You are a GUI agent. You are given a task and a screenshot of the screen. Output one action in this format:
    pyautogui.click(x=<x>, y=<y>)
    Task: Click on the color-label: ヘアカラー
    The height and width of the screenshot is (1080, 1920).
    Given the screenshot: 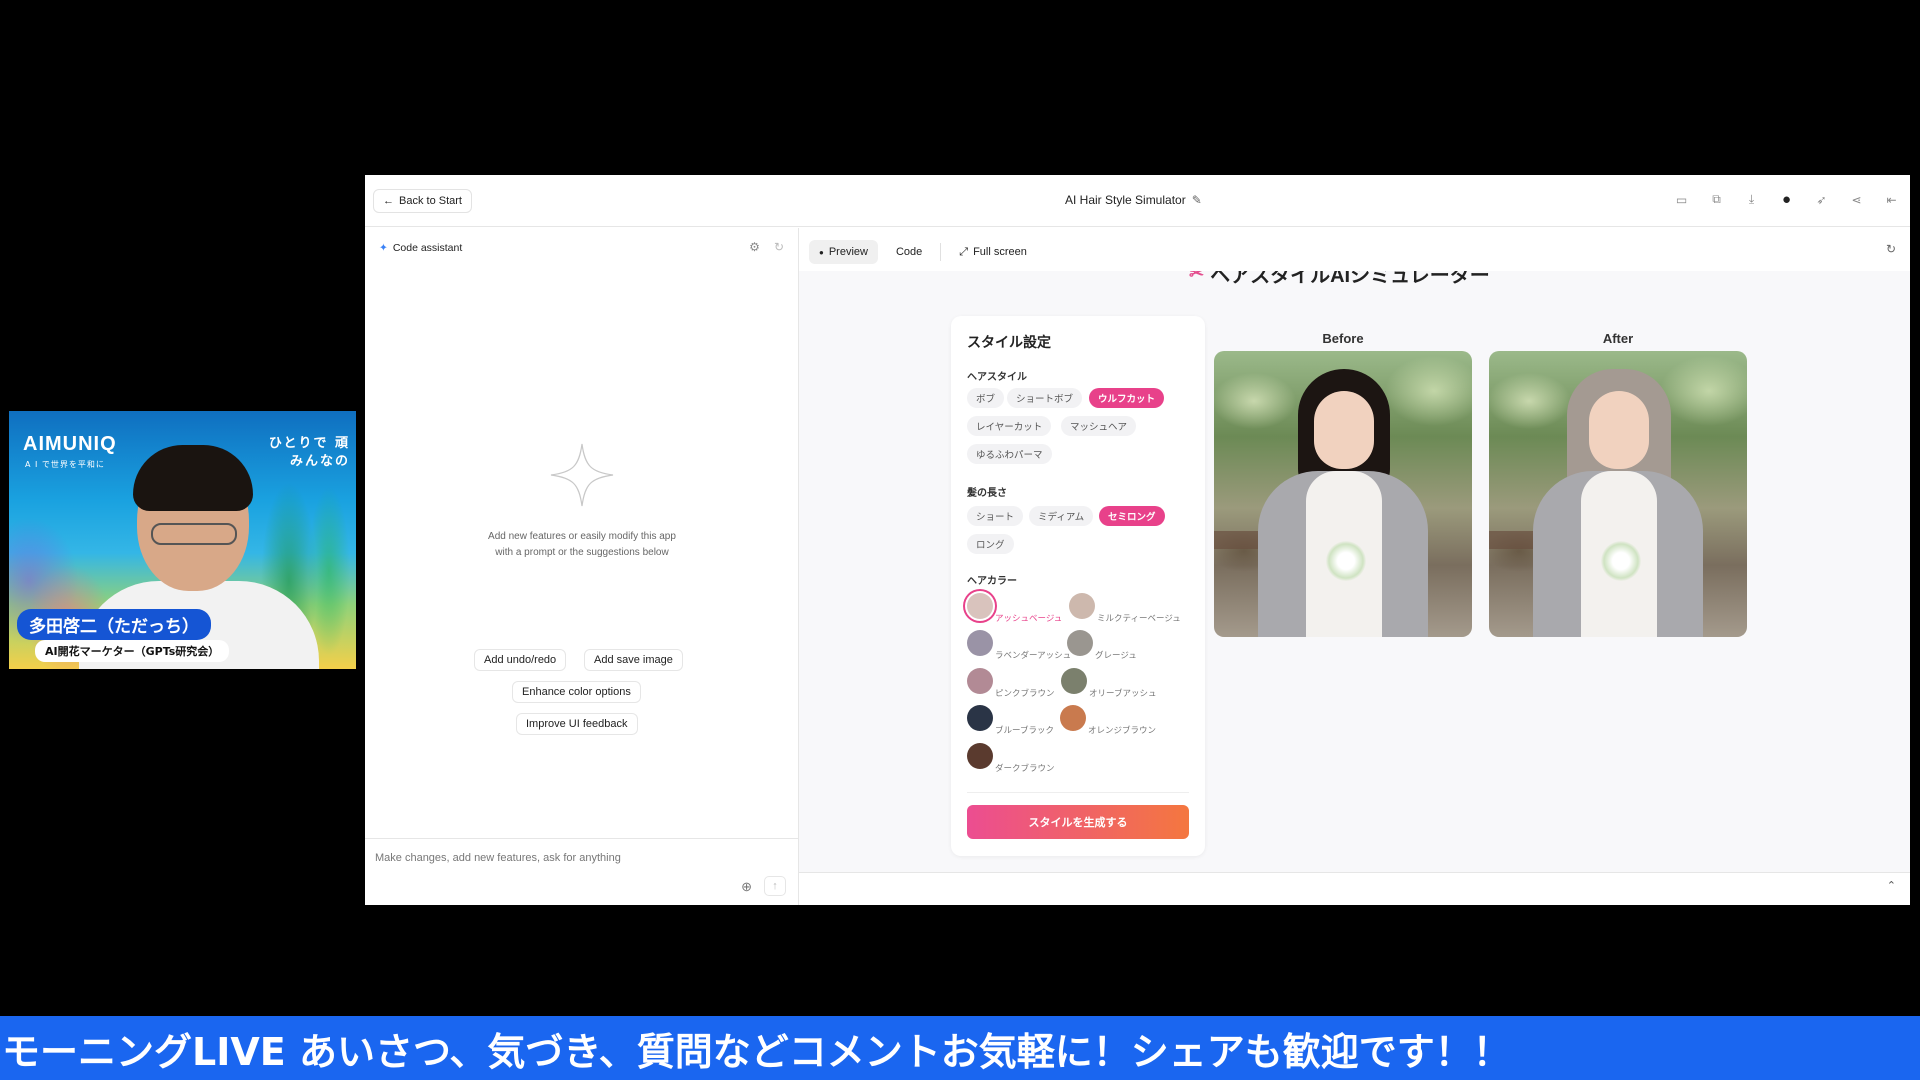 What is the action you would take?
    pyautogui.click(x=992, y=581)
    